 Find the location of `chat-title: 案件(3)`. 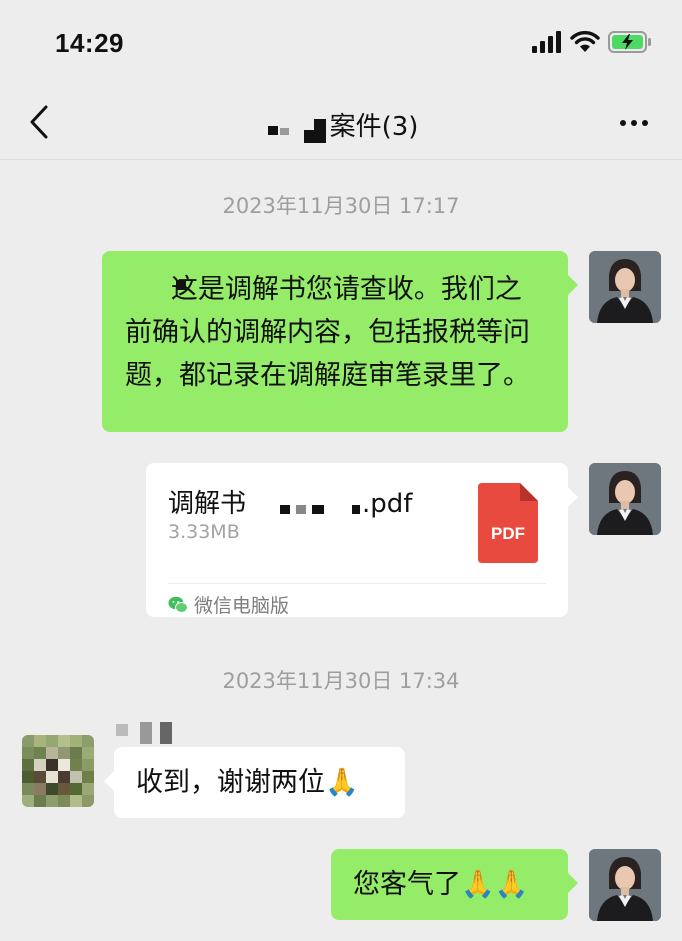

chat-title: 案件(3) is located at coordinates (341, 124).